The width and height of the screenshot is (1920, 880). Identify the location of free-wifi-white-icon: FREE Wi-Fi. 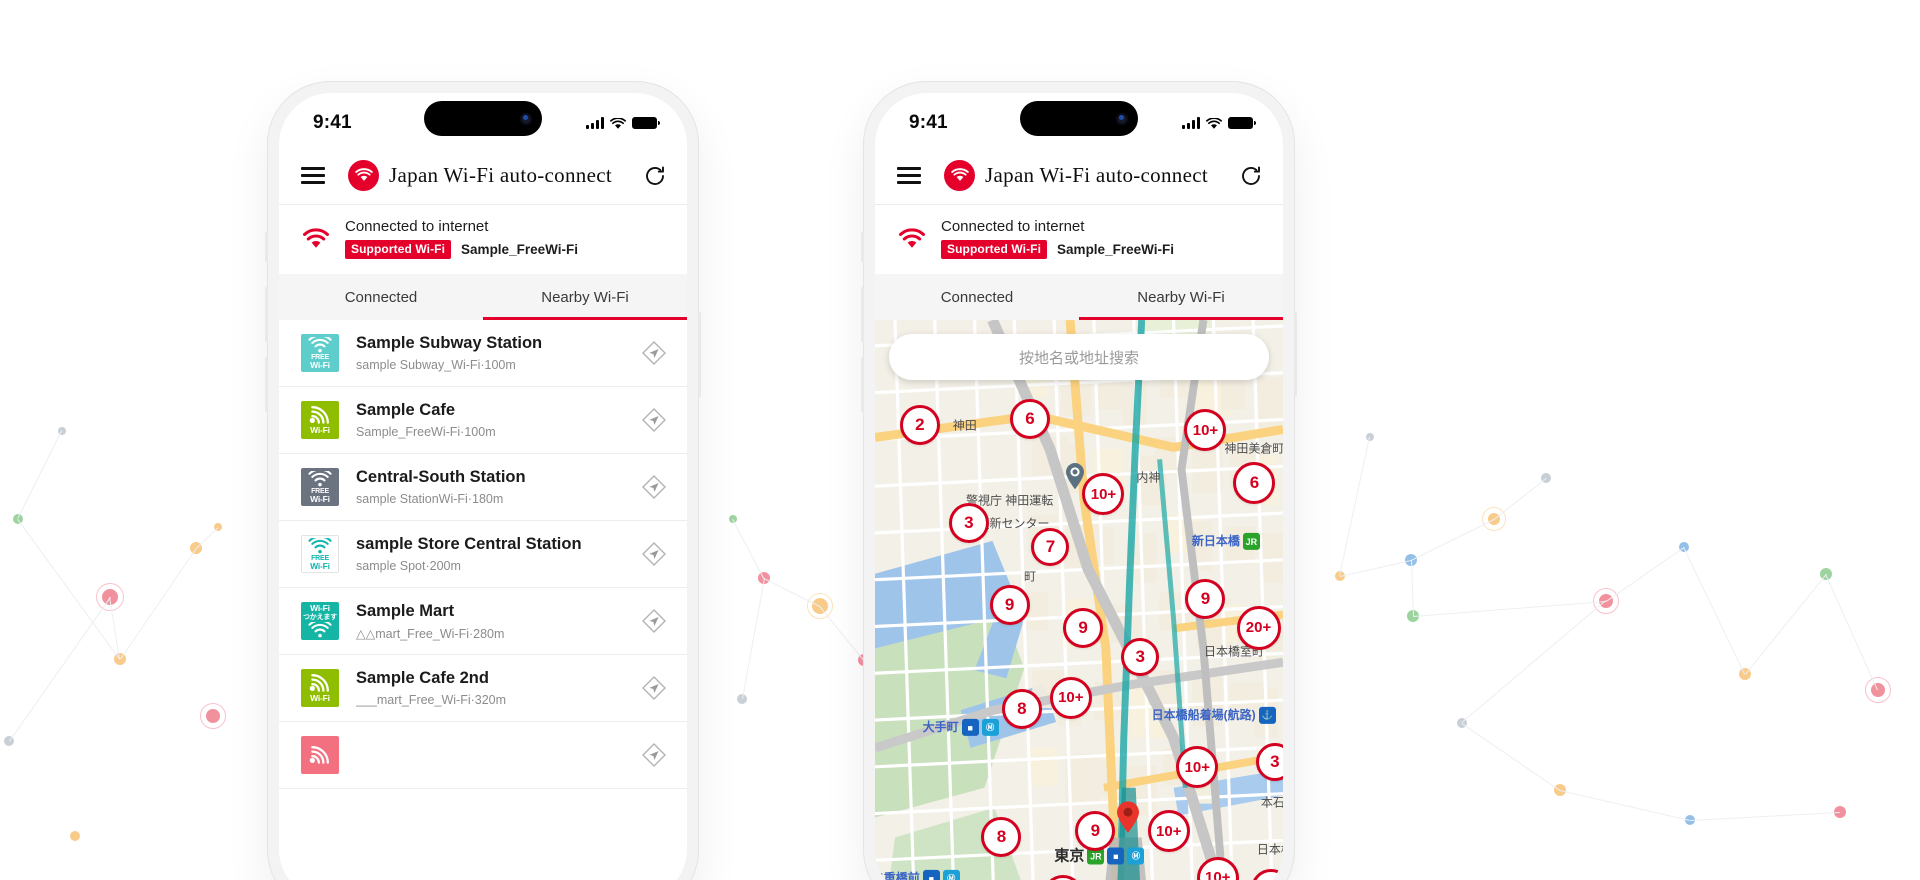
(320, 554).